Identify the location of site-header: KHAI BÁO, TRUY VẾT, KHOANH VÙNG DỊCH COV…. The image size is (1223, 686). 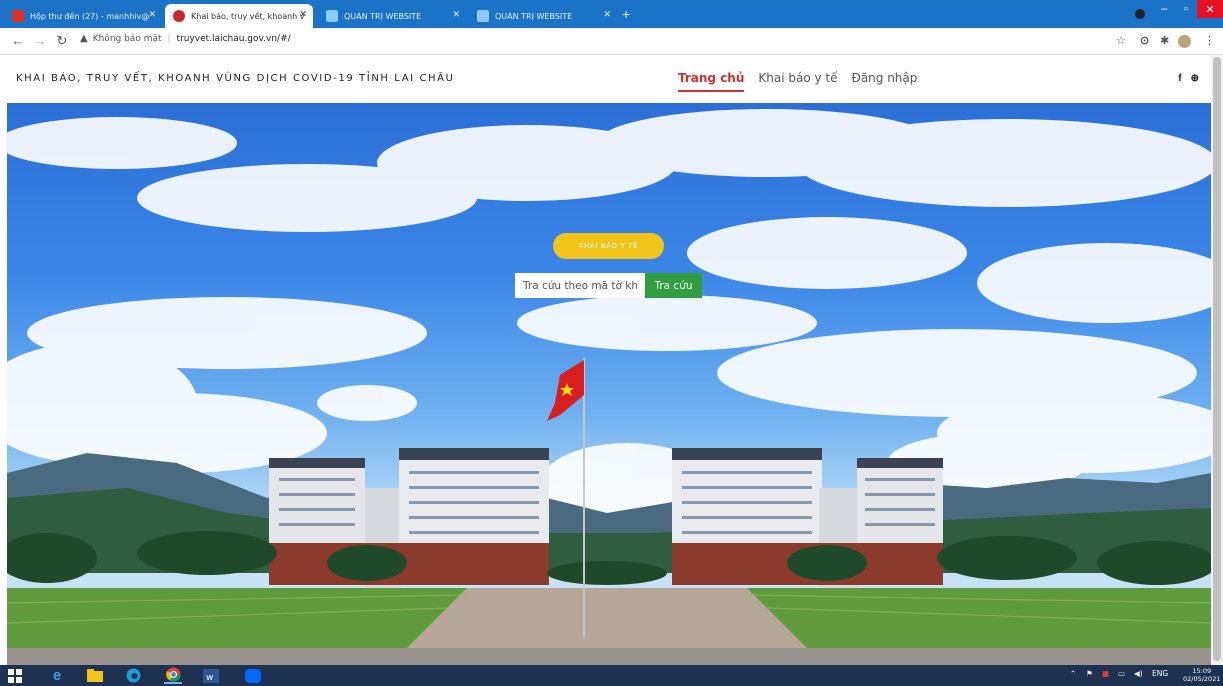
(605, 79).